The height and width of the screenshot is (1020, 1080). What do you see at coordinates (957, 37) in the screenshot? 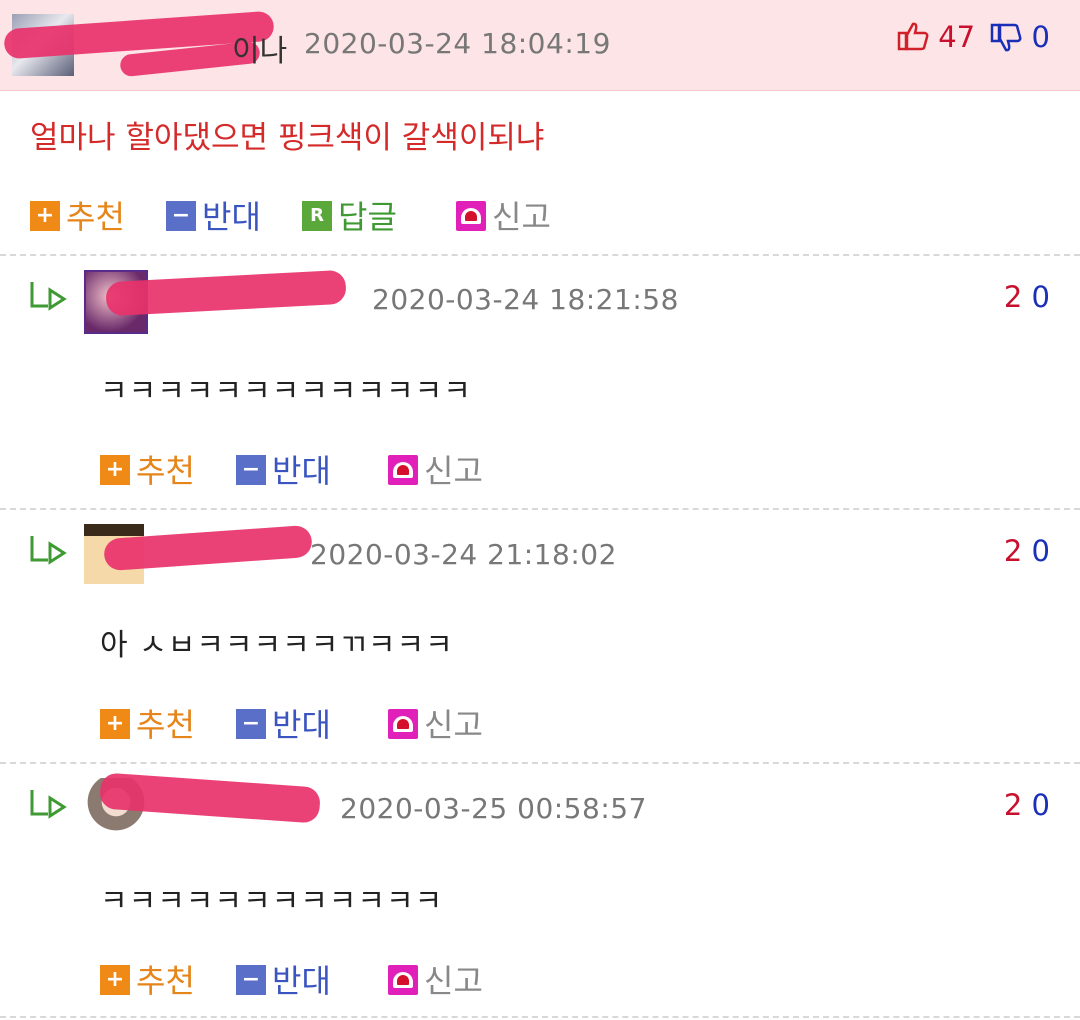
I see `like-count: 47` at bounding box center [957, 37].